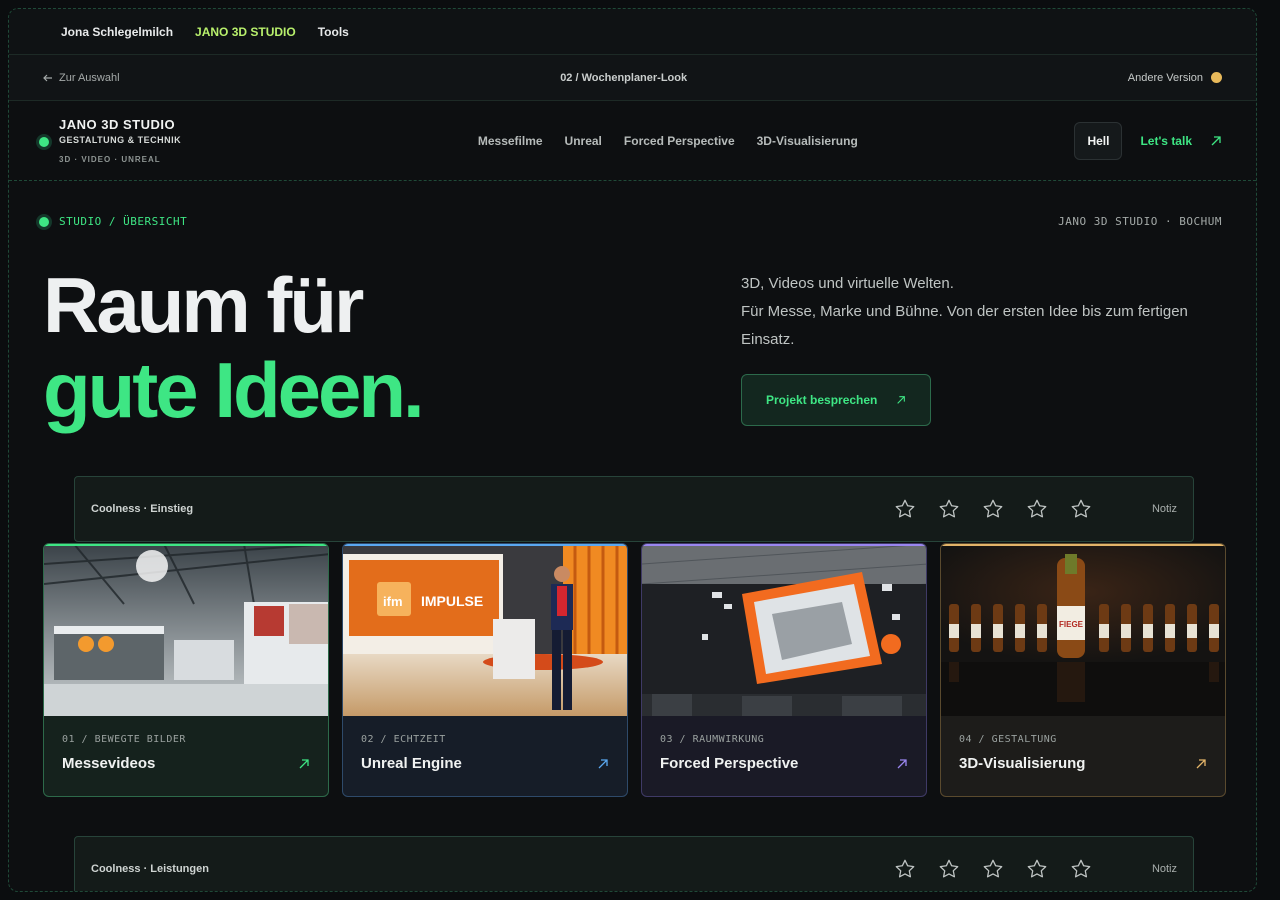  What do you see at coordinates (403, 739) in the screenshot?
I see `card-kicker: 02 / ECHTZEIT` at bounding box center [403, 739].